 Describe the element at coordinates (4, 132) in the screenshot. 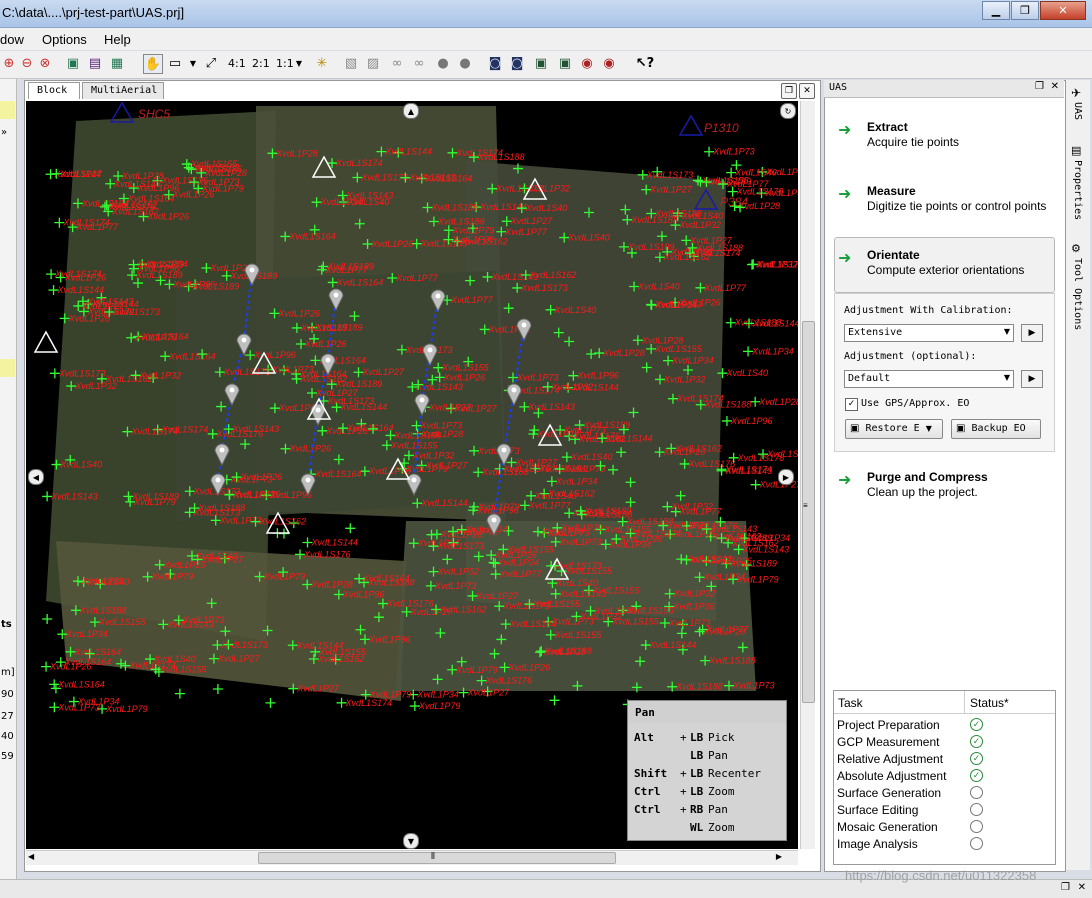

I see `left-chevron-icon: »` at that location.